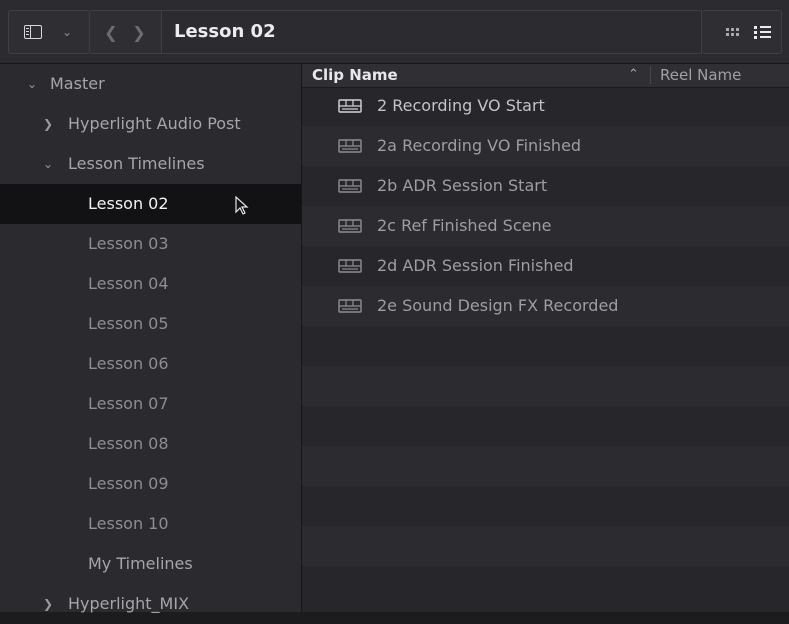 The width and height of the screenshot is (789, 624). I want to click on tree-item-label: Lesson 03, so click(128, 243).